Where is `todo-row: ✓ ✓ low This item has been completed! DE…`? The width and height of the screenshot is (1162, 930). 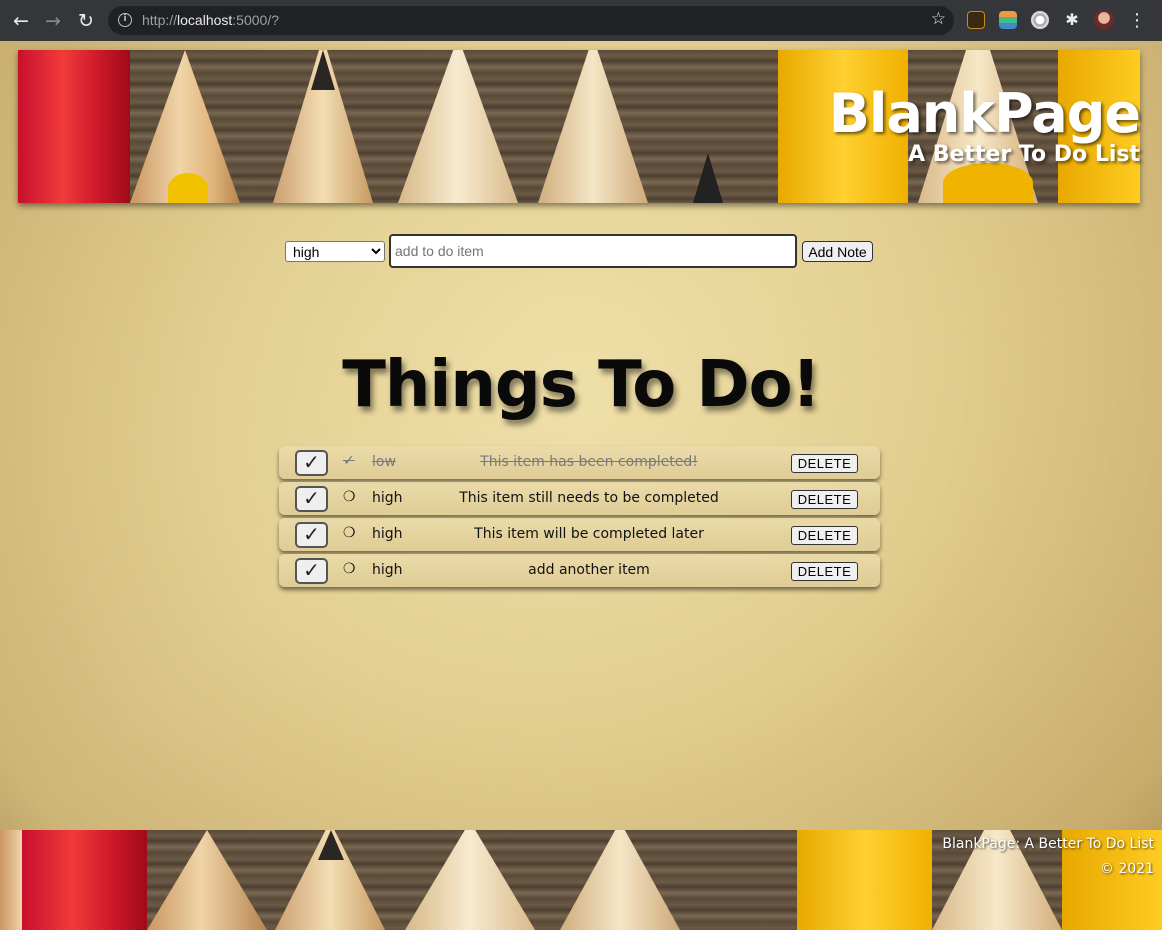 todo-row: ✓ ✓ low This item has been completed! DE… is located at coordinates (579, 462).